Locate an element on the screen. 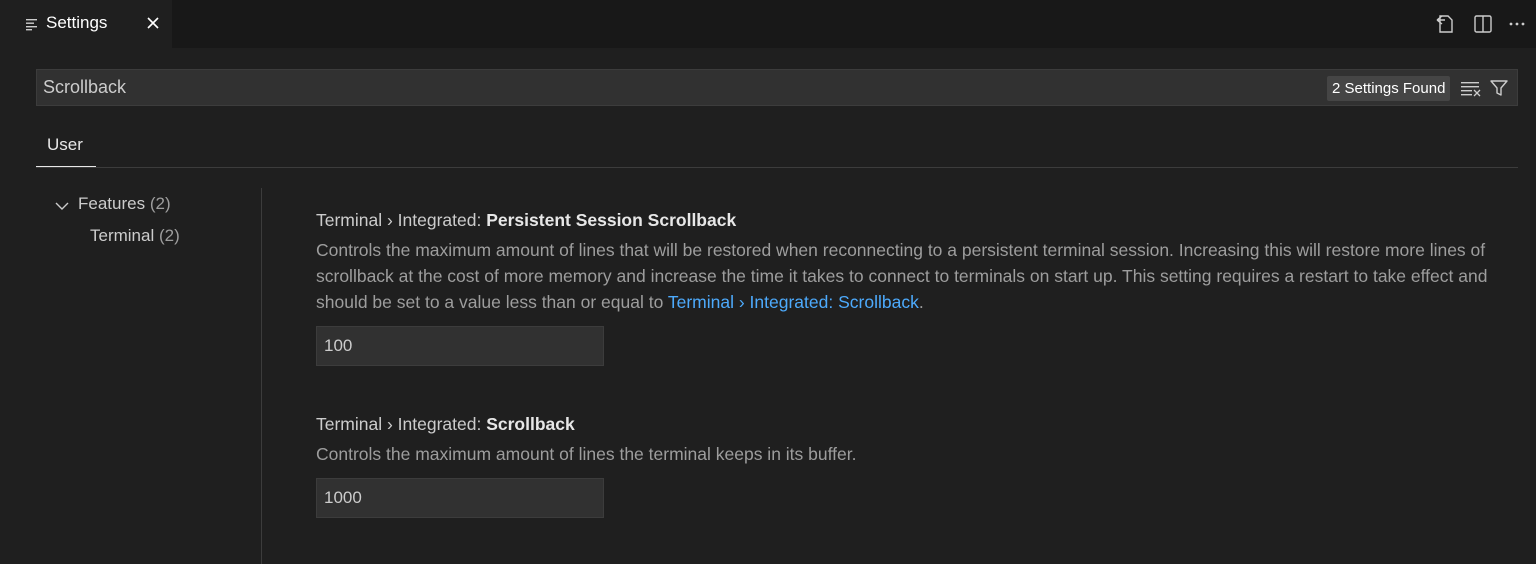  close-icon is located at coordinates (153, 23).